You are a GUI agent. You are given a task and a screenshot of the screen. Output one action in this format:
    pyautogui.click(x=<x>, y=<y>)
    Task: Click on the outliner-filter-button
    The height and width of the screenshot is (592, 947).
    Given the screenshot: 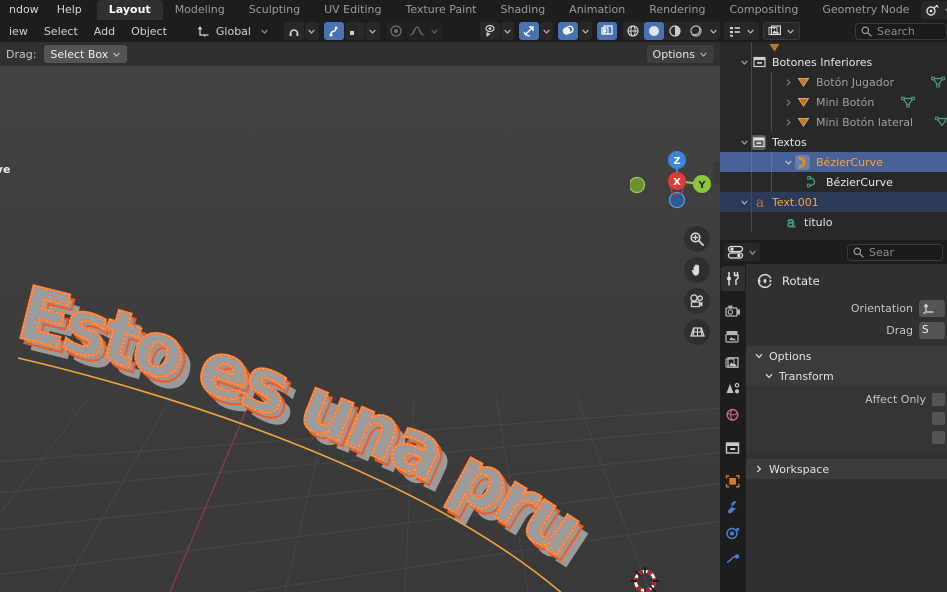 What is the action you would take?
    pyautogui.click(x=781, y=31)
    